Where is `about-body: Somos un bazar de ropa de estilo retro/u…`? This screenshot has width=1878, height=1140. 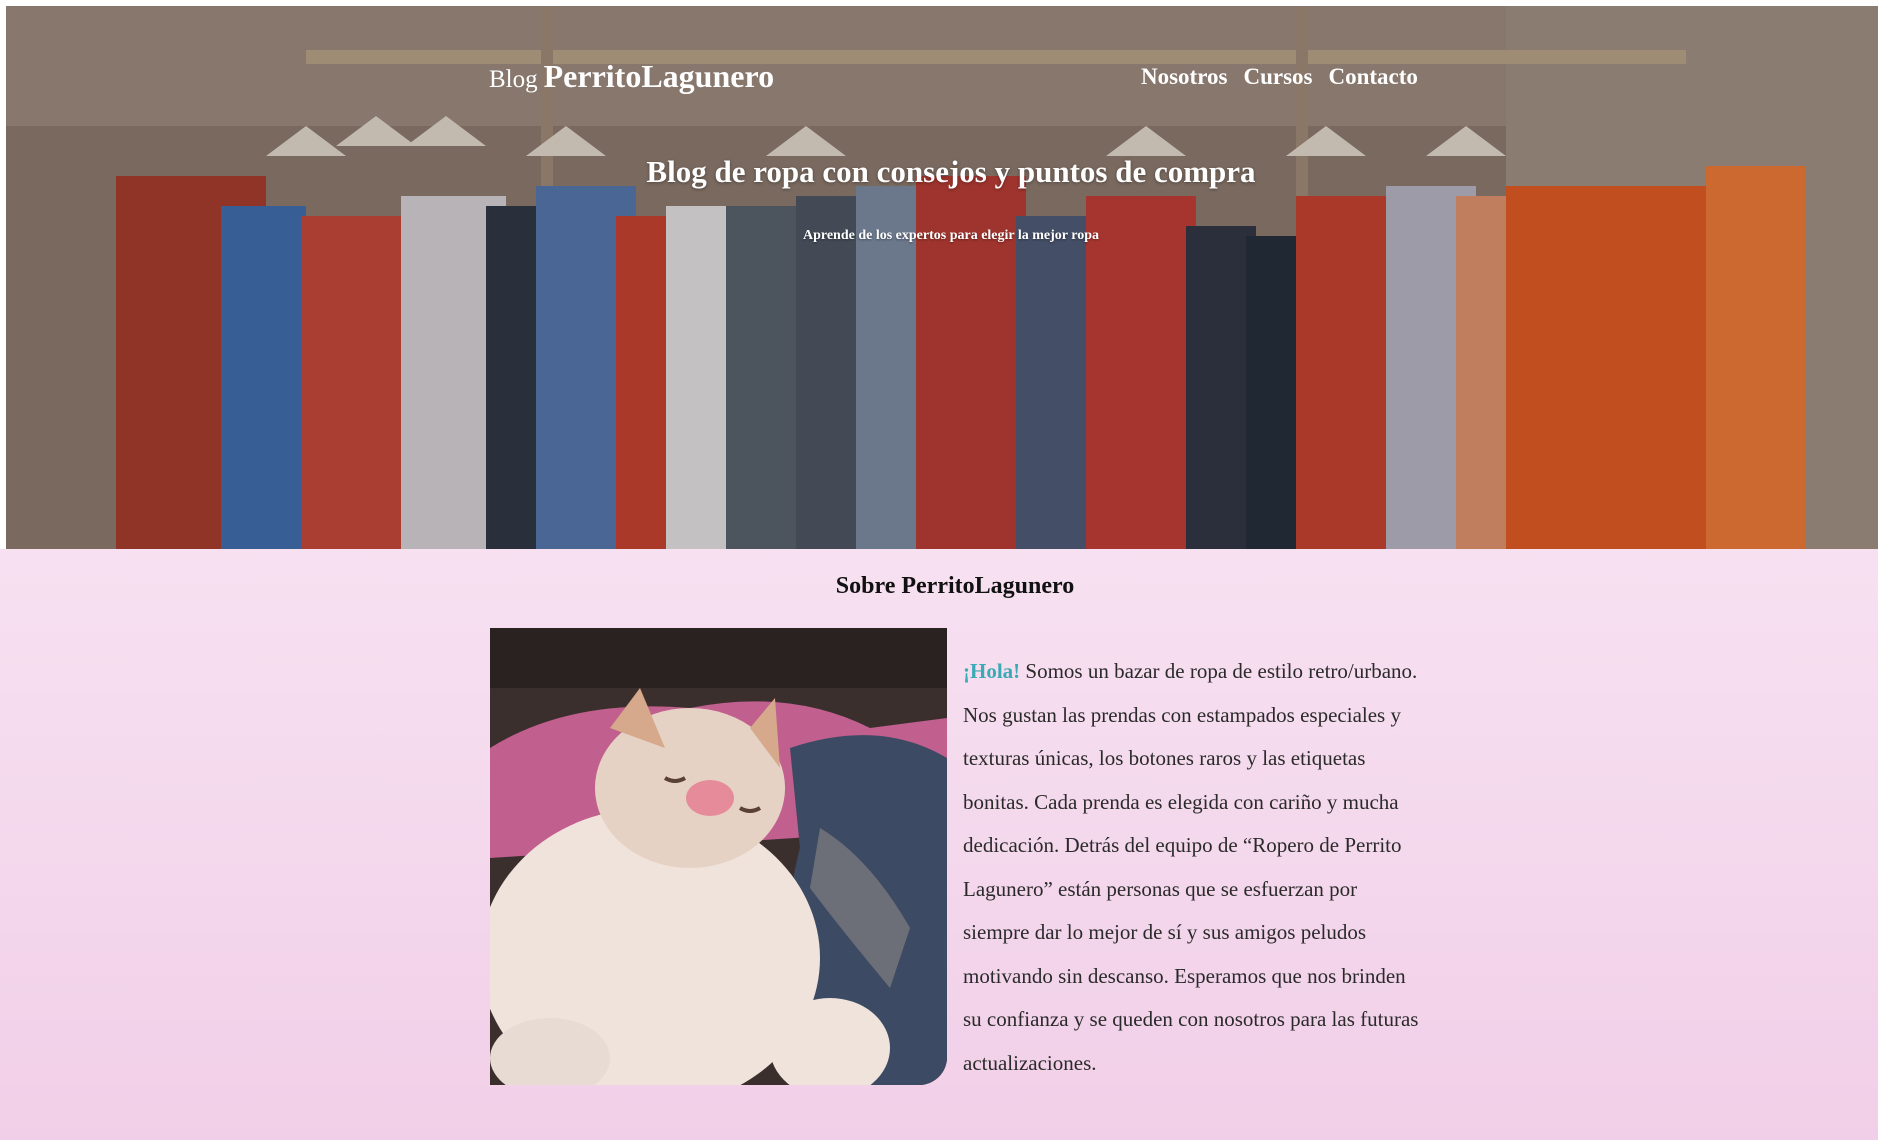
about-body: Somos un bazar de ropa de estilo retro/u… is located at coordinates (1191, 867).